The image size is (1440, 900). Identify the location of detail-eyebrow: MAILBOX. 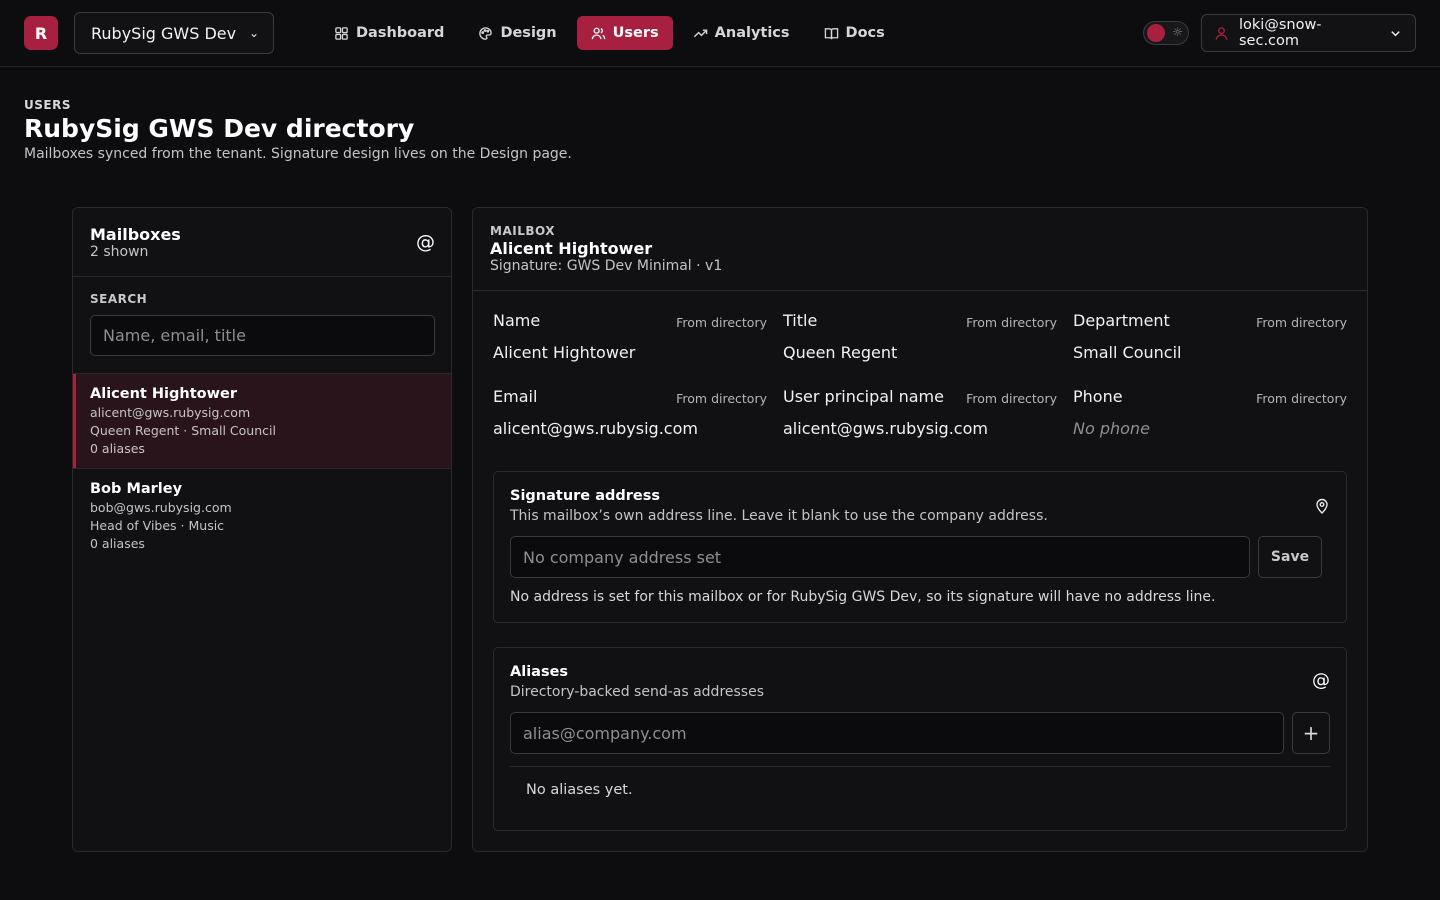
(523, 231).